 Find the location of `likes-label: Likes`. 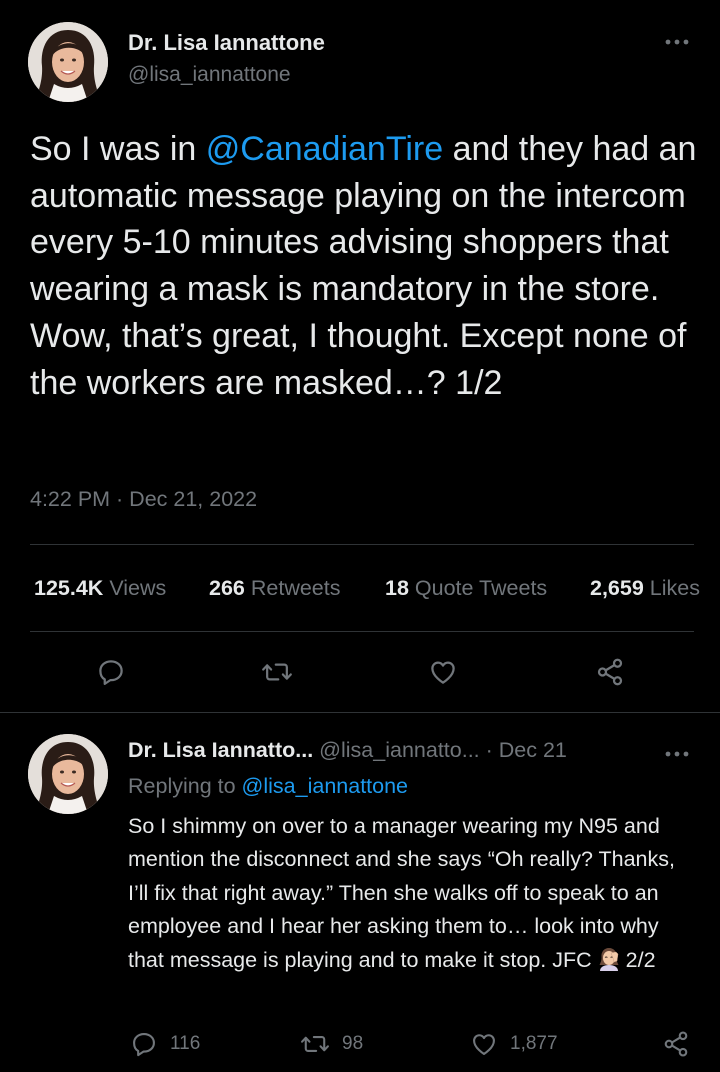

likes-label: Likes is located at coordinates (674, 588).